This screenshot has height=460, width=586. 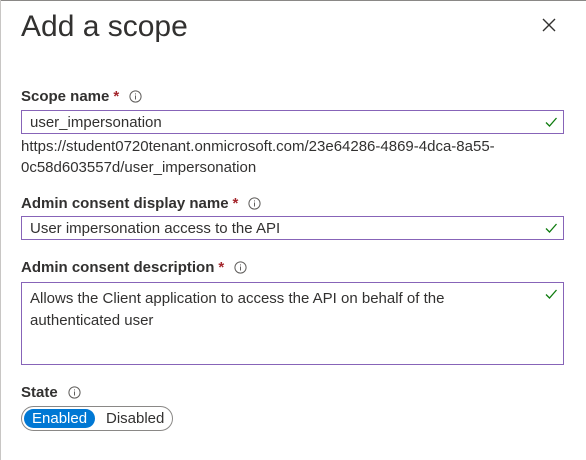 I want to click on panel-left-border, so click(x=0, y=230).